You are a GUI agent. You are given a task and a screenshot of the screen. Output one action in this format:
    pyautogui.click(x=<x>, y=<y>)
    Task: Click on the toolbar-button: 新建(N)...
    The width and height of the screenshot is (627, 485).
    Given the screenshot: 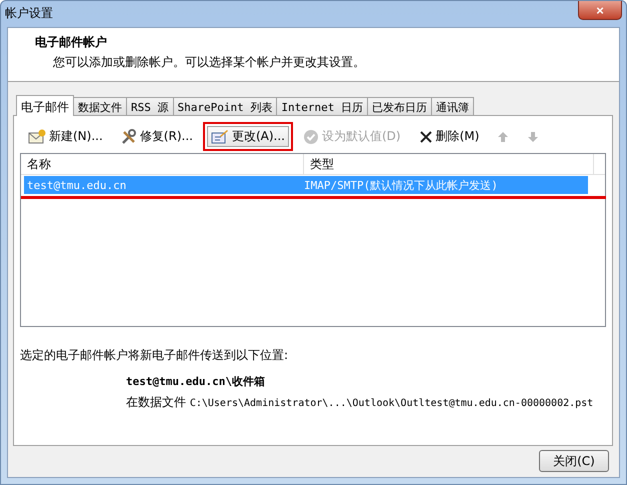 What is the action you would take?
    pyautogui.click(x=65, y=136)
    